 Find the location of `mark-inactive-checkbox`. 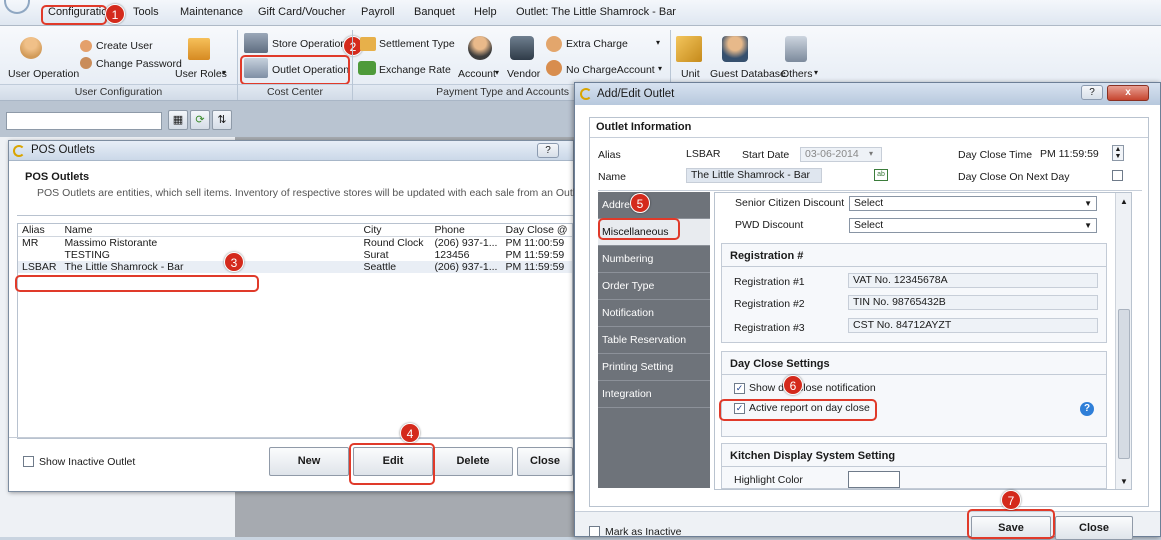

mark-inactive-checkbox is located at coordinates (594, 531).